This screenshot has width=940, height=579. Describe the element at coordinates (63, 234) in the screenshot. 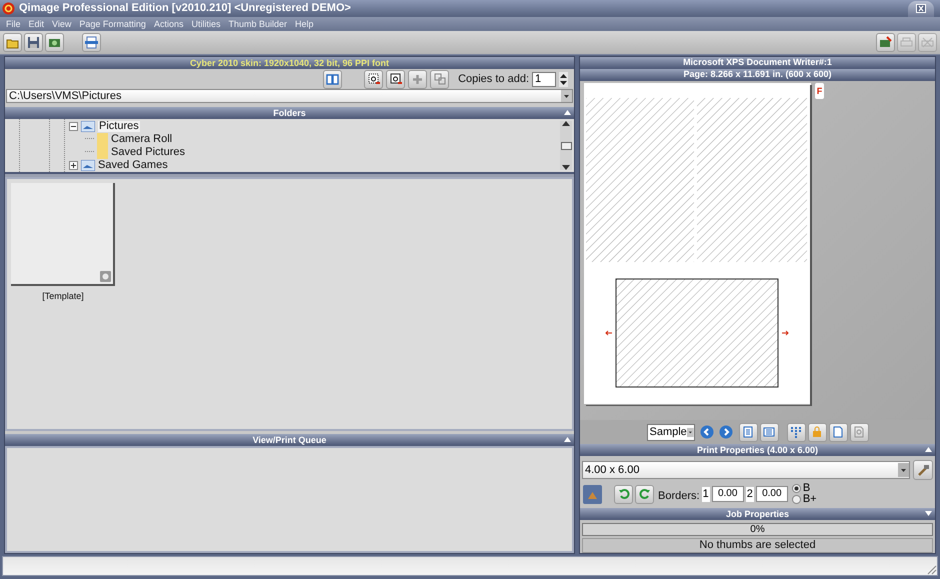

I see `thumbnail` at that location.